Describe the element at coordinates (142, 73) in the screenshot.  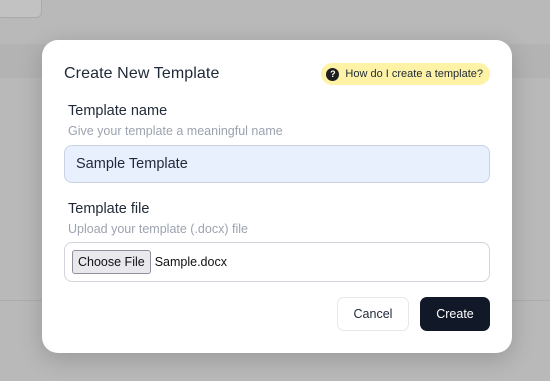
I see `dialog-title: Create New Template` at that location.